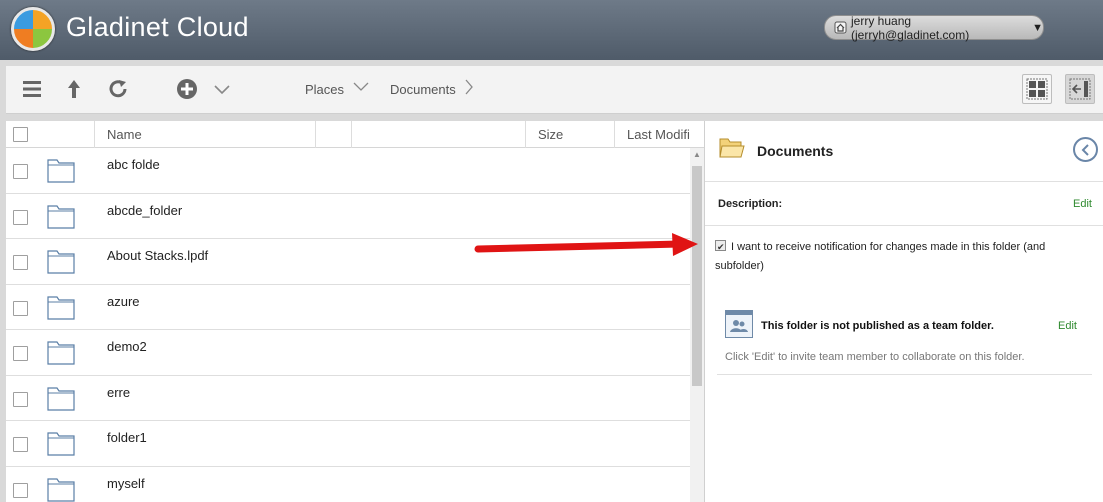 This screenshot has height=502, width=1103. I want to click on list-header: Name Size Last Modifi, so click(355, 134).